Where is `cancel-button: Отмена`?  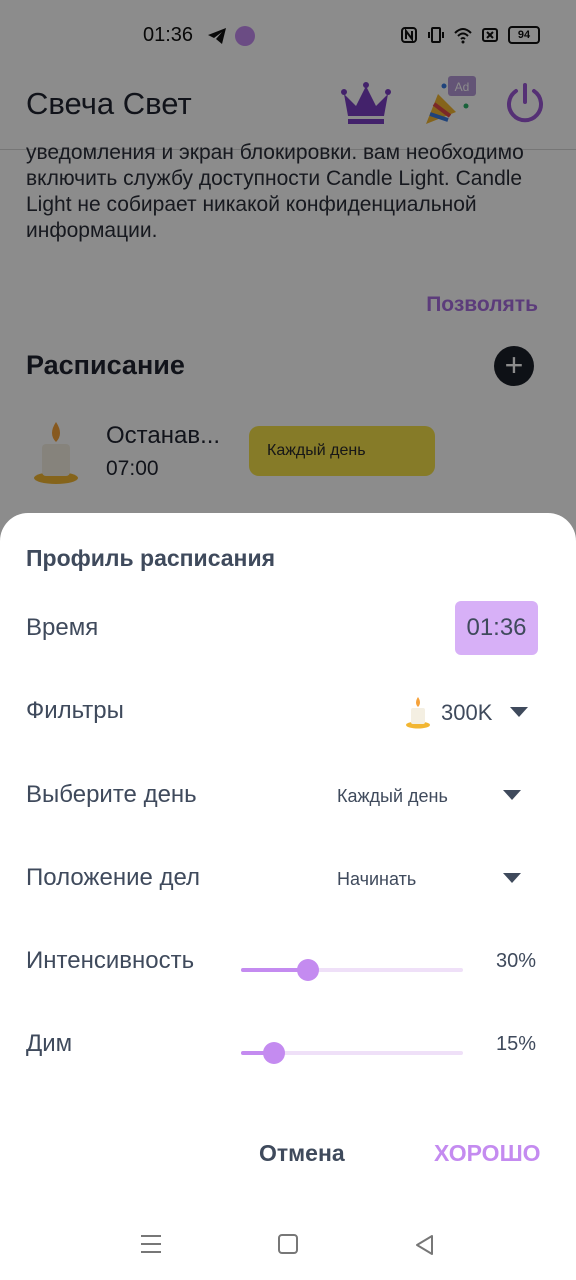 cancel-button: Отмена is located at coordinates (302, 1153).